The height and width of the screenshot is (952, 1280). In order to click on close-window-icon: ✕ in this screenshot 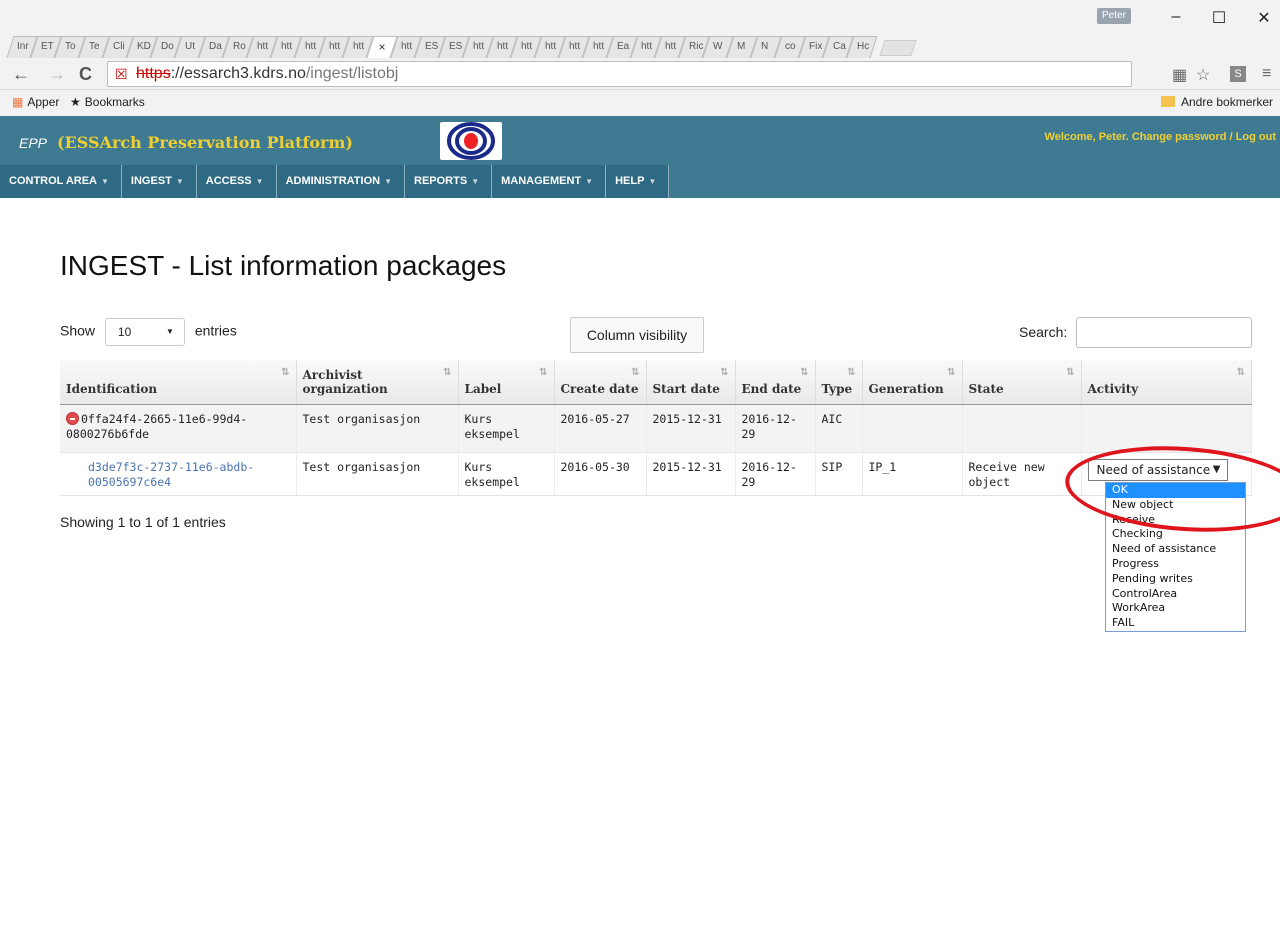, I will do `click(1264, 18)`.